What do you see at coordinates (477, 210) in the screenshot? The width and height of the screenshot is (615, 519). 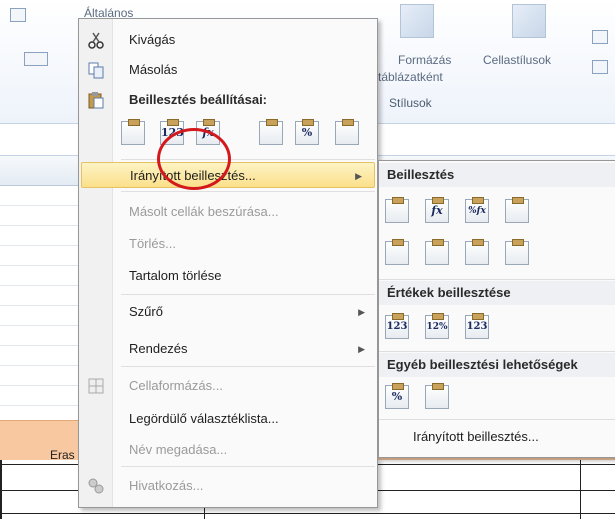 I see `sub-formulas-numfmt-button: %fx` at bounding box center [477, 210].